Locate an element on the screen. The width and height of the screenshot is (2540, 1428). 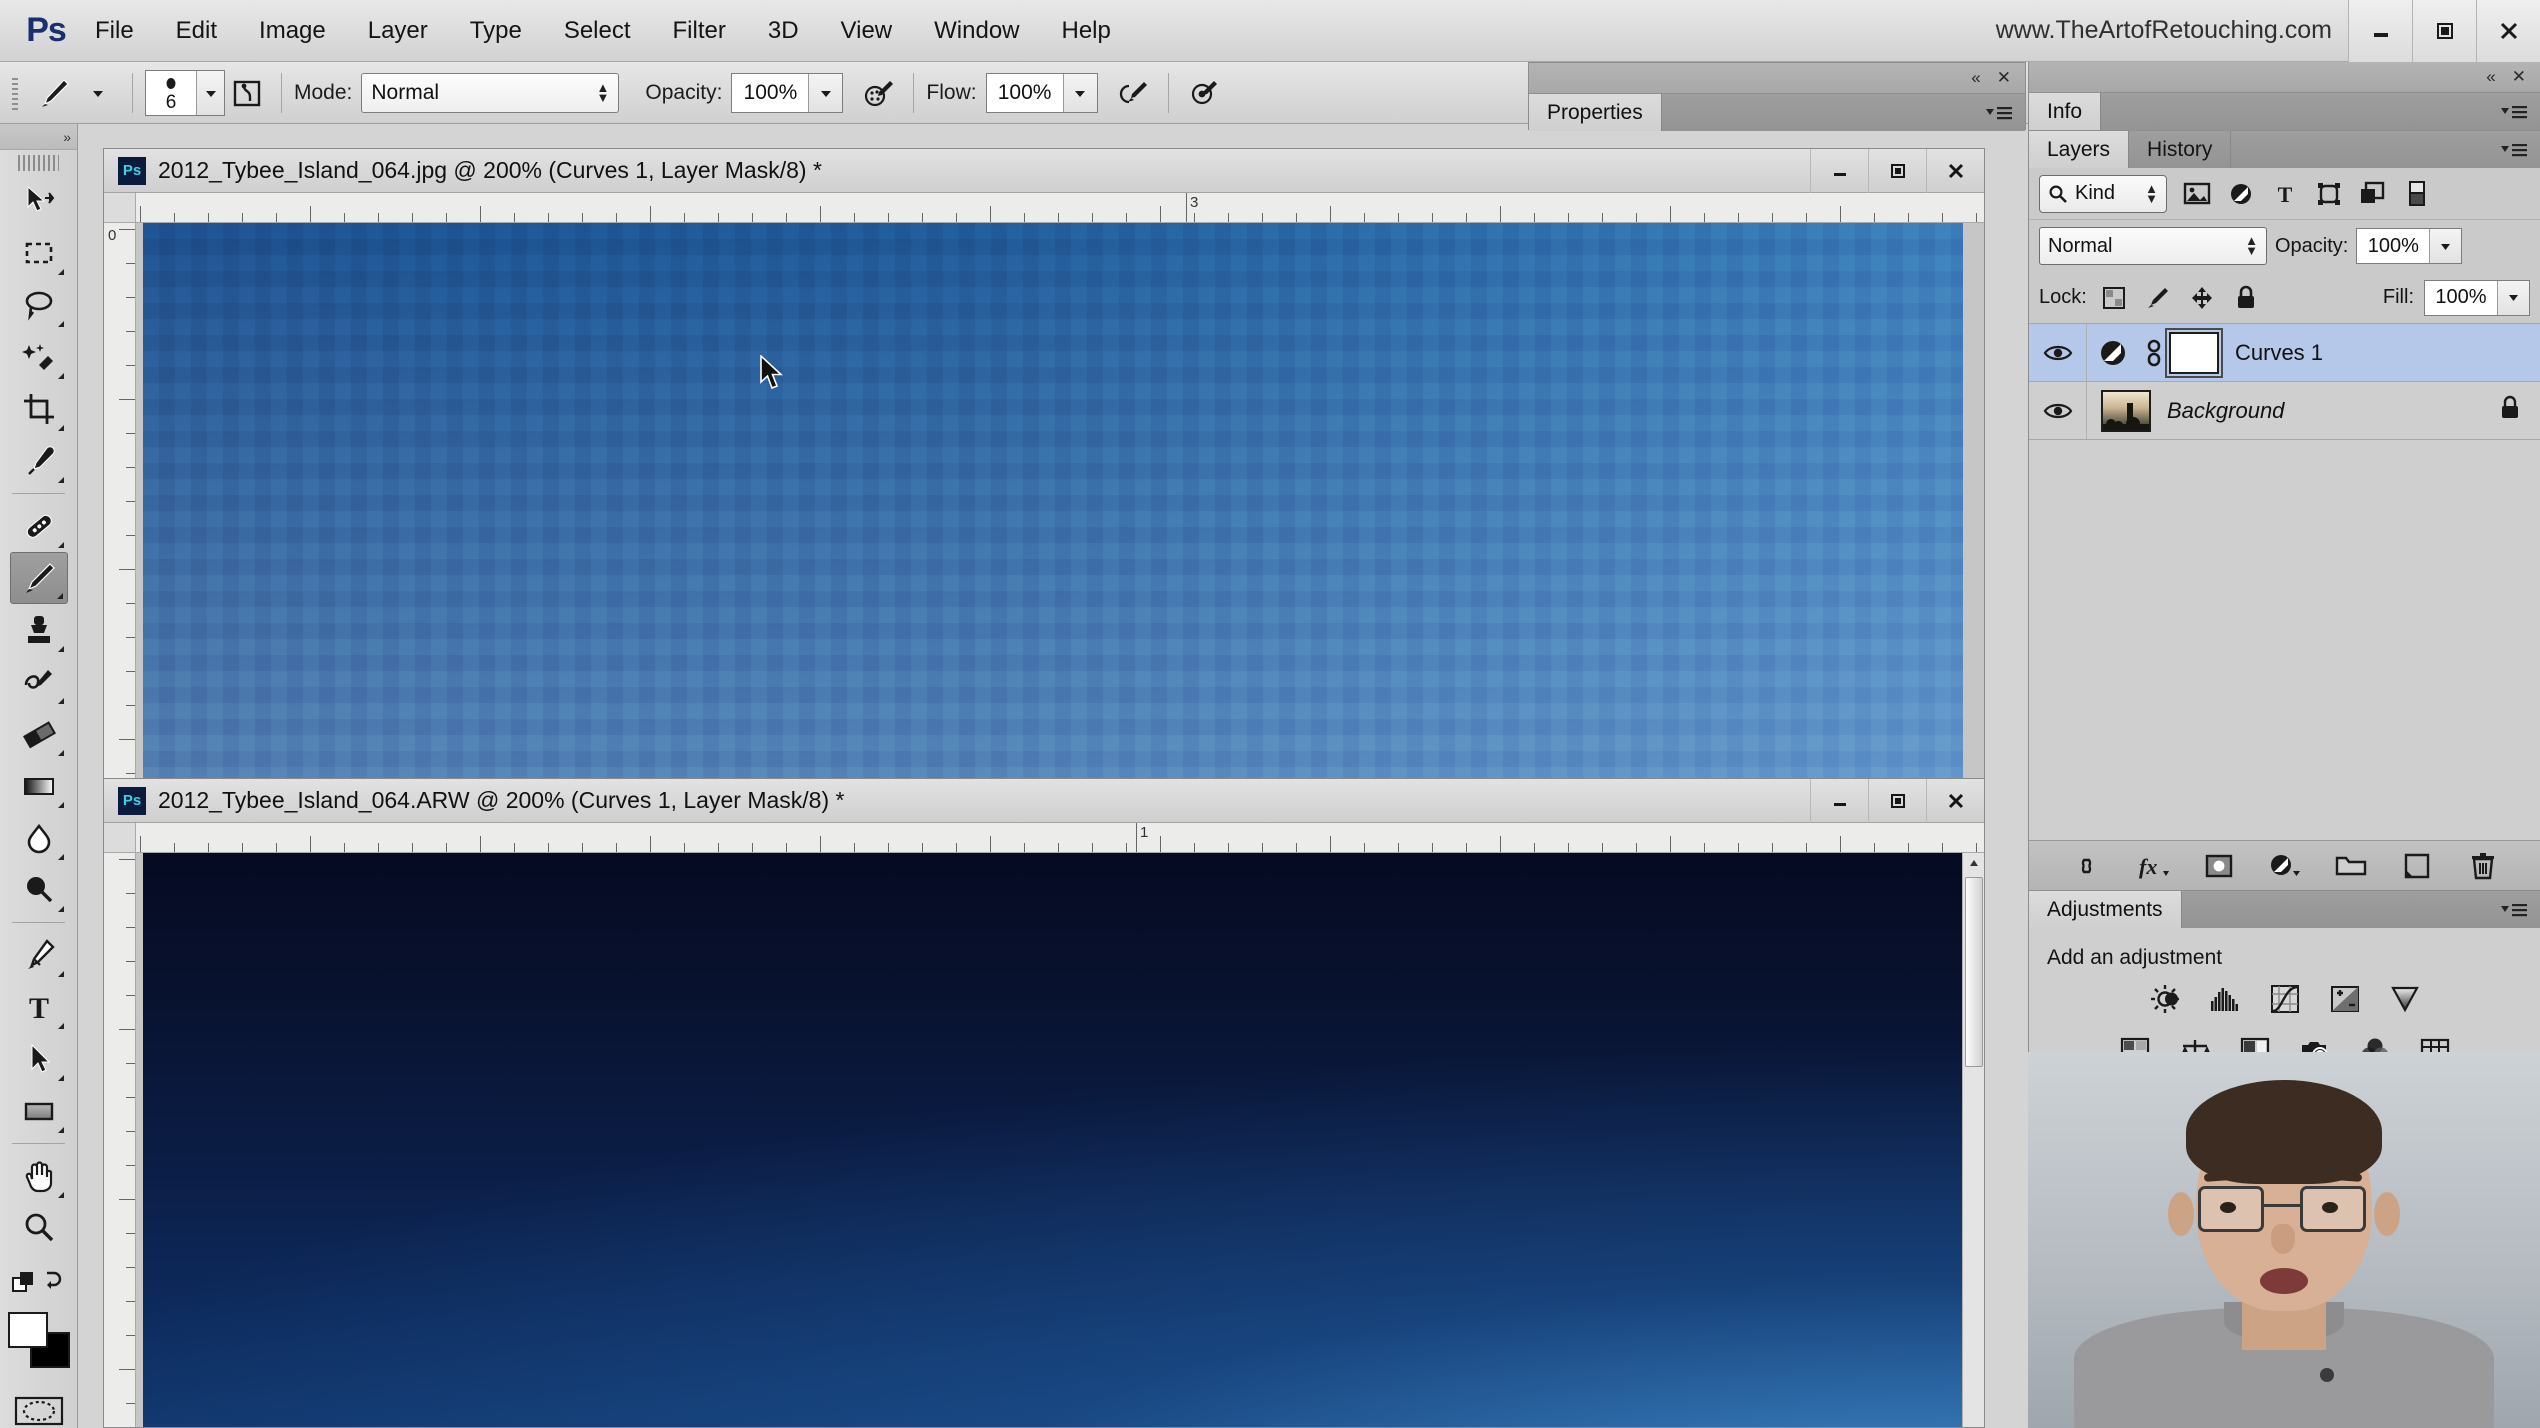
layer-fill-field: 100% is located at coordinates (2477, 297).